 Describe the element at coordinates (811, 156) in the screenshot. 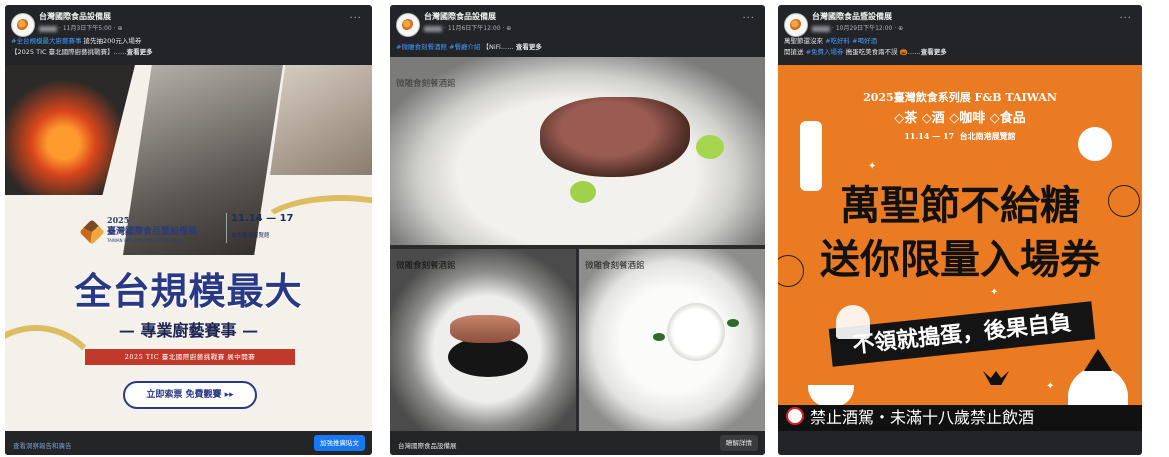

I see `bottle-icon` at that location.